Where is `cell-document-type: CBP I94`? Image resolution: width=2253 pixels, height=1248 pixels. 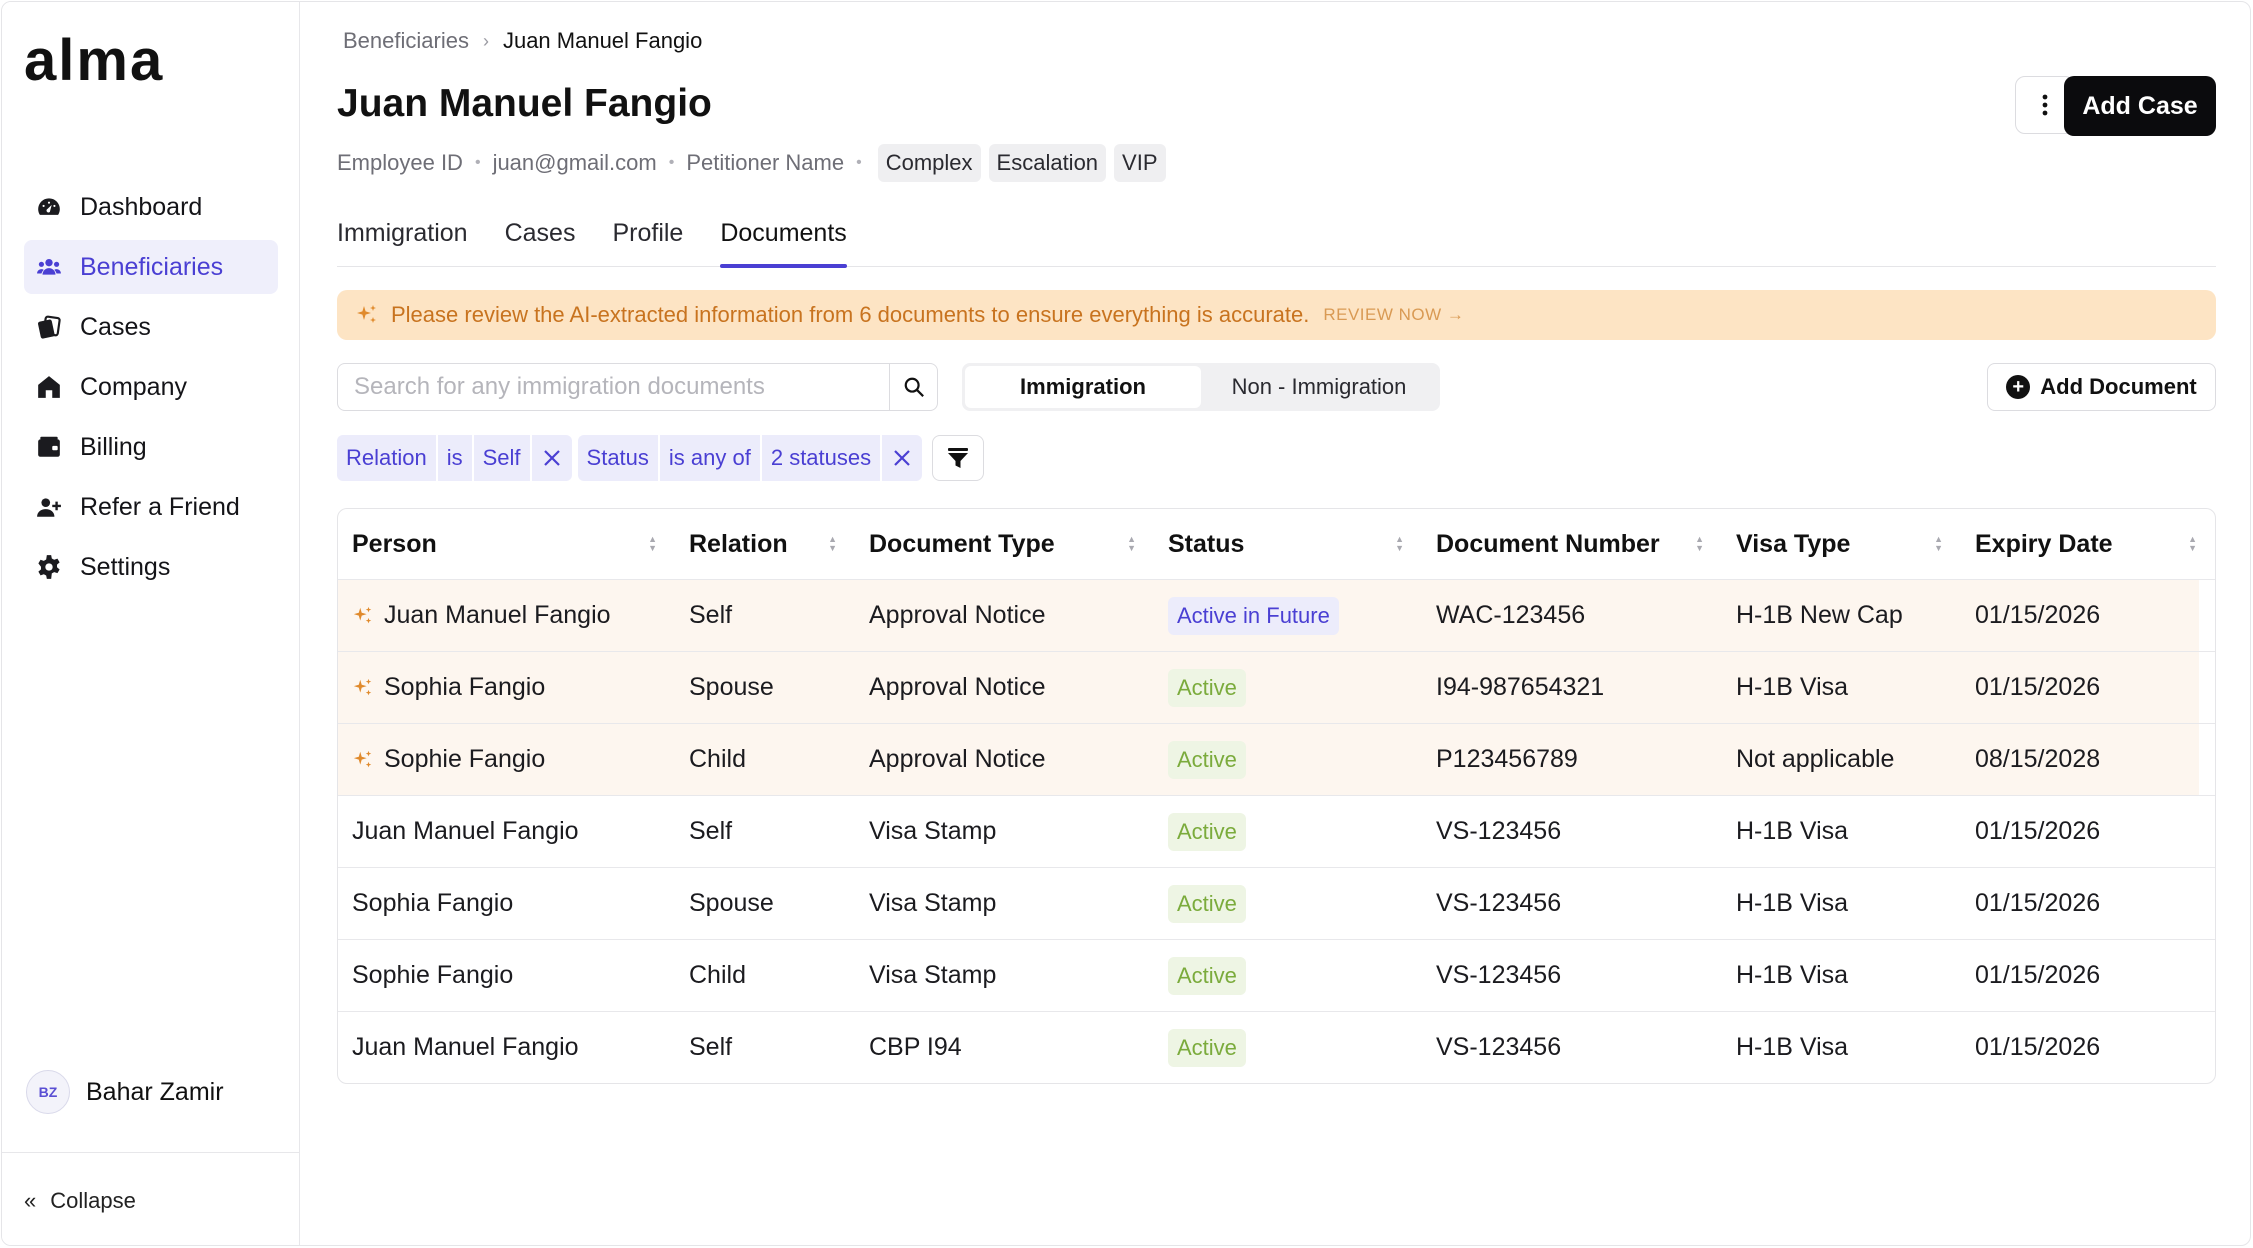 cell-document-type: CBP I94 is located at coordinates (915, 1047).